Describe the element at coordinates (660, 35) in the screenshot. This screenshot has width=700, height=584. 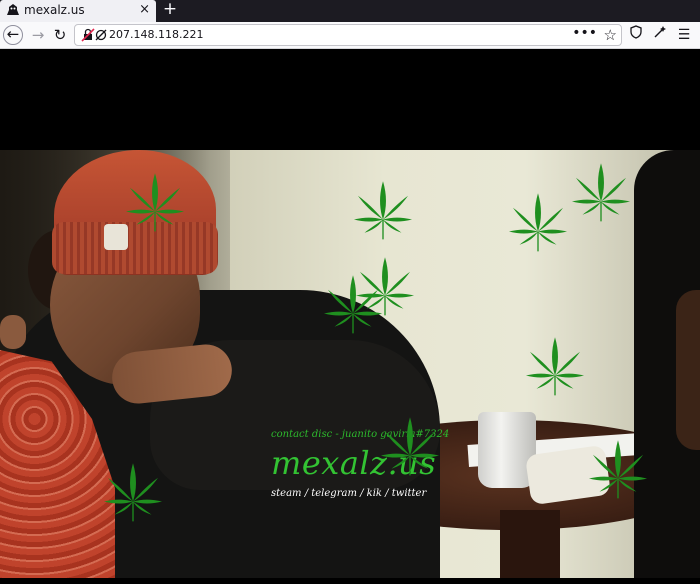
I see `extension-icon` at that location.